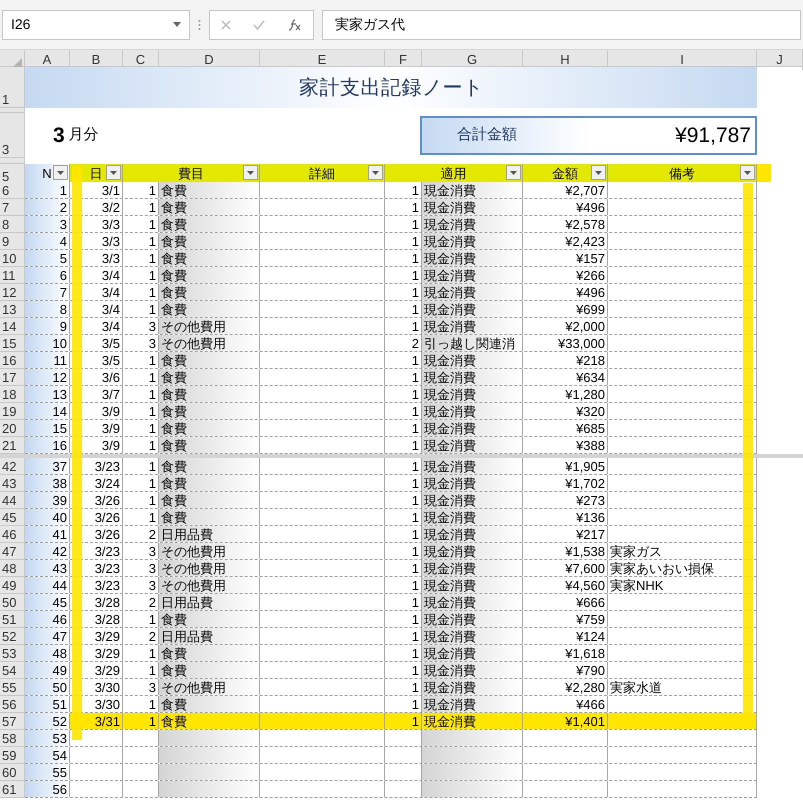 The height and width of the screenshot is (804, 803). Describe the element at coordinates (47, 789) in the screenshot. I see `table-cell: 56` at that location.